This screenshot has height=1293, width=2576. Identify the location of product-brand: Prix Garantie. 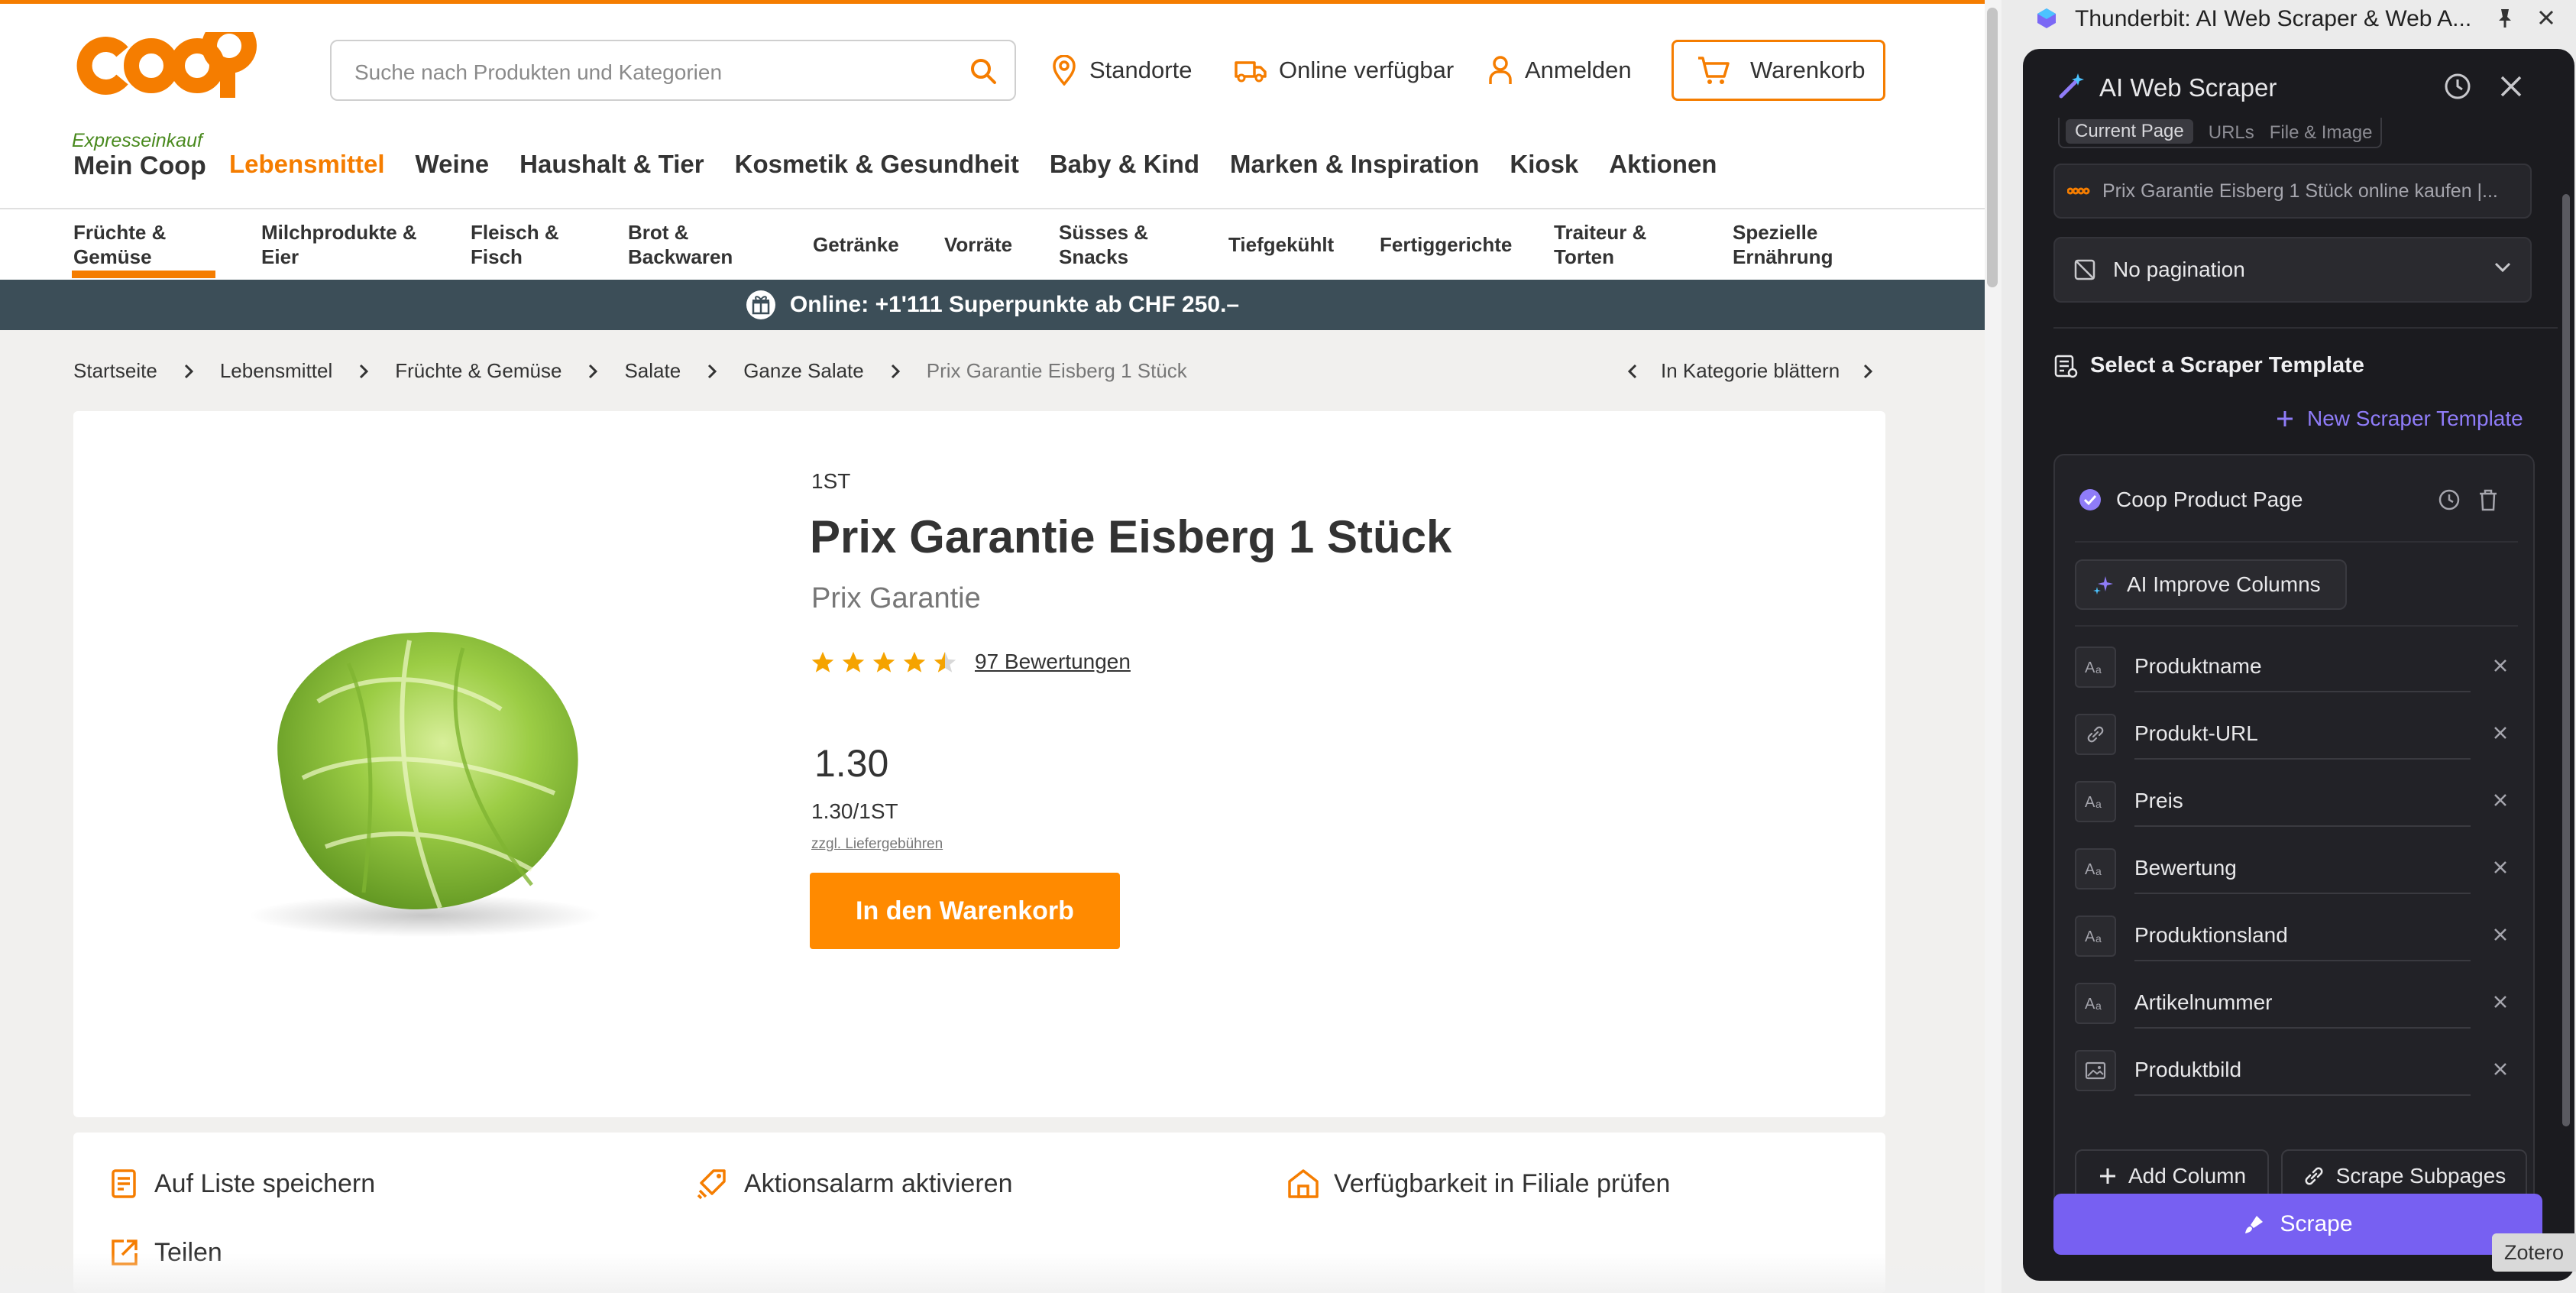
(896, 598).